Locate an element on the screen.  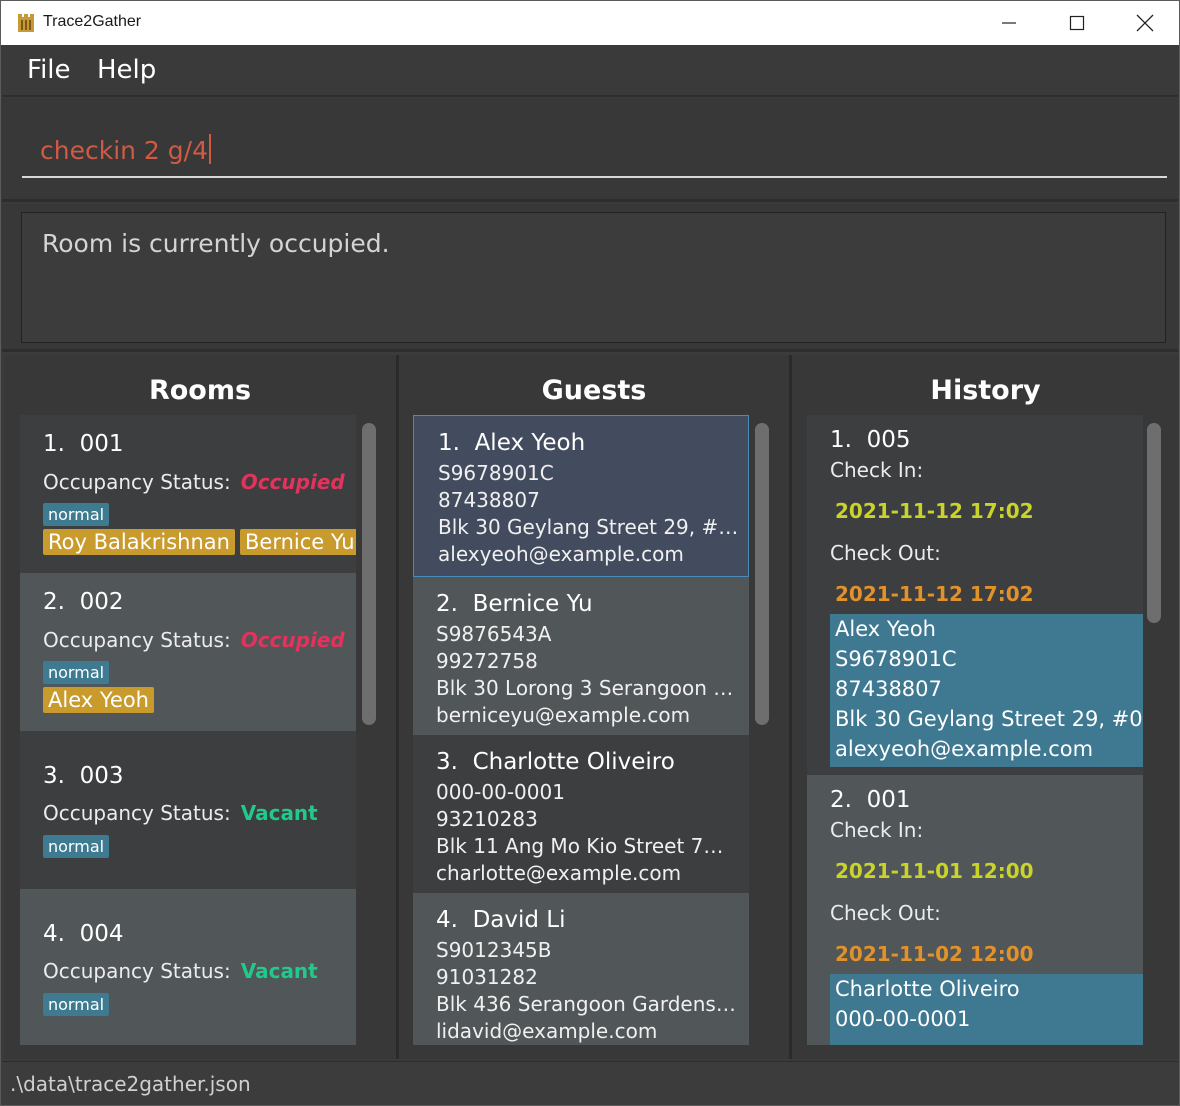
minimize-icon is located at coordinates (1009, 23).